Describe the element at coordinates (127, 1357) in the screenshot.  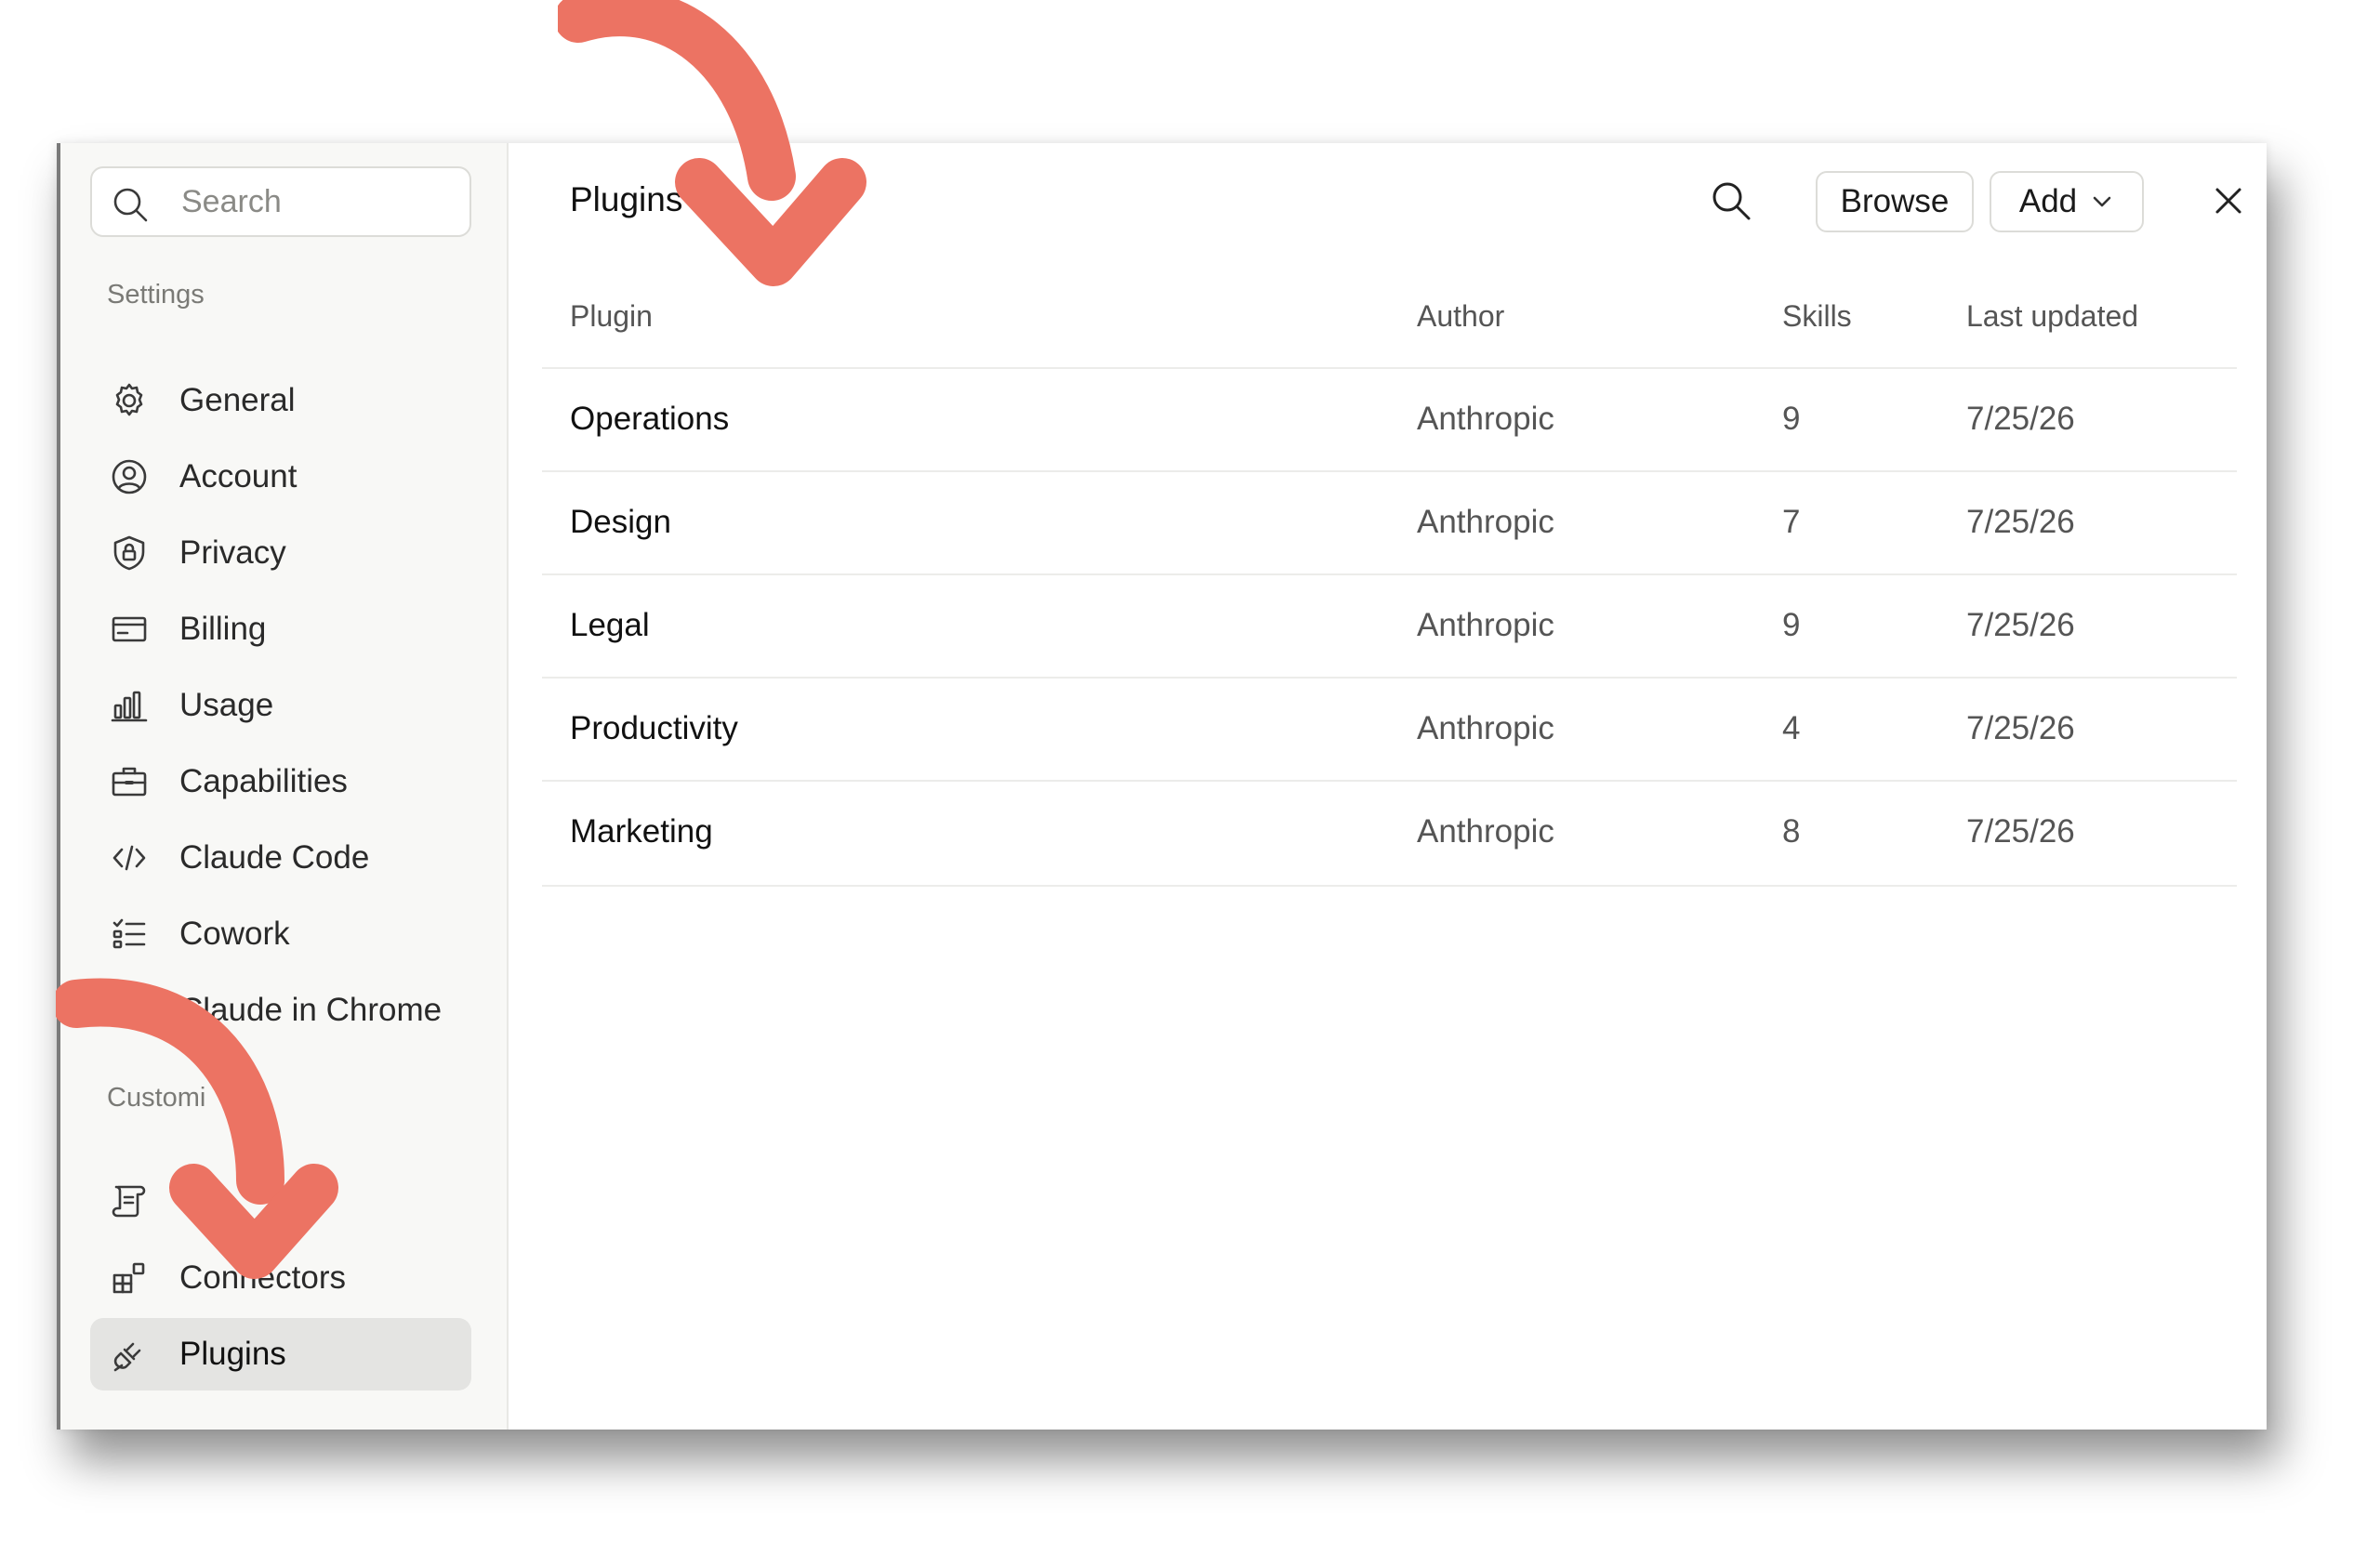
I see `plug-icon` at that location.